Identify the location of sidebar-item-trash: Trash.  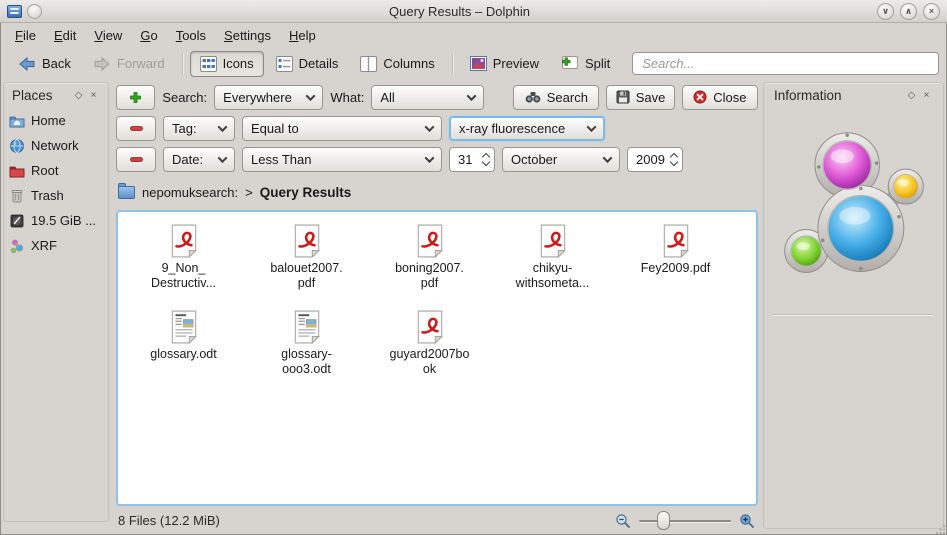
(56, 195).